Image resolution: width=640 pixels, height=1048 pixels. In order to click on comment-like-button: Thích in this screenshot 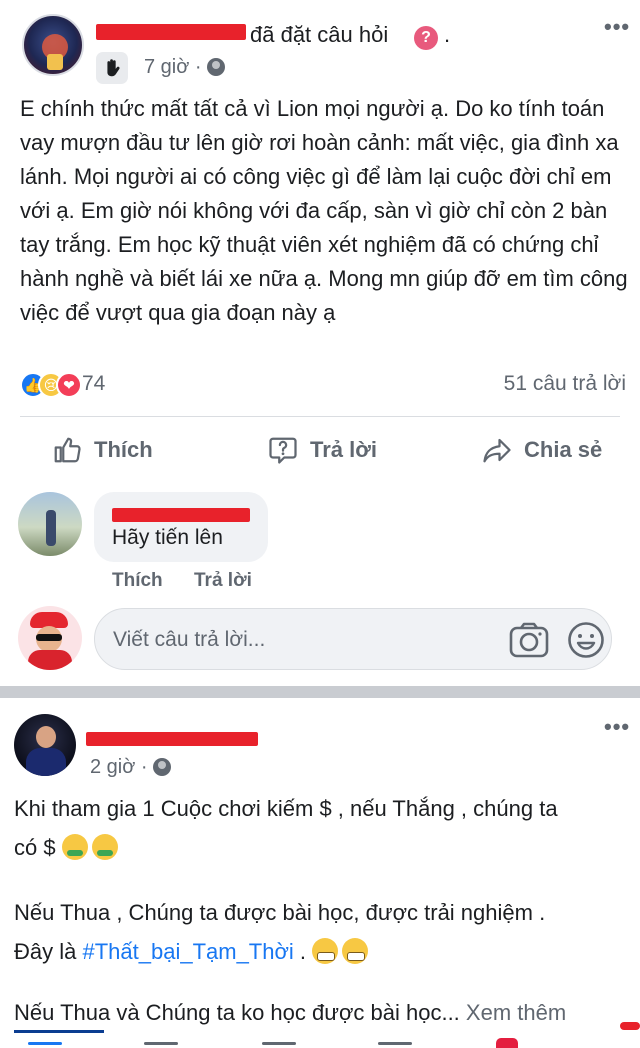, I will do `click(137, 581)`.